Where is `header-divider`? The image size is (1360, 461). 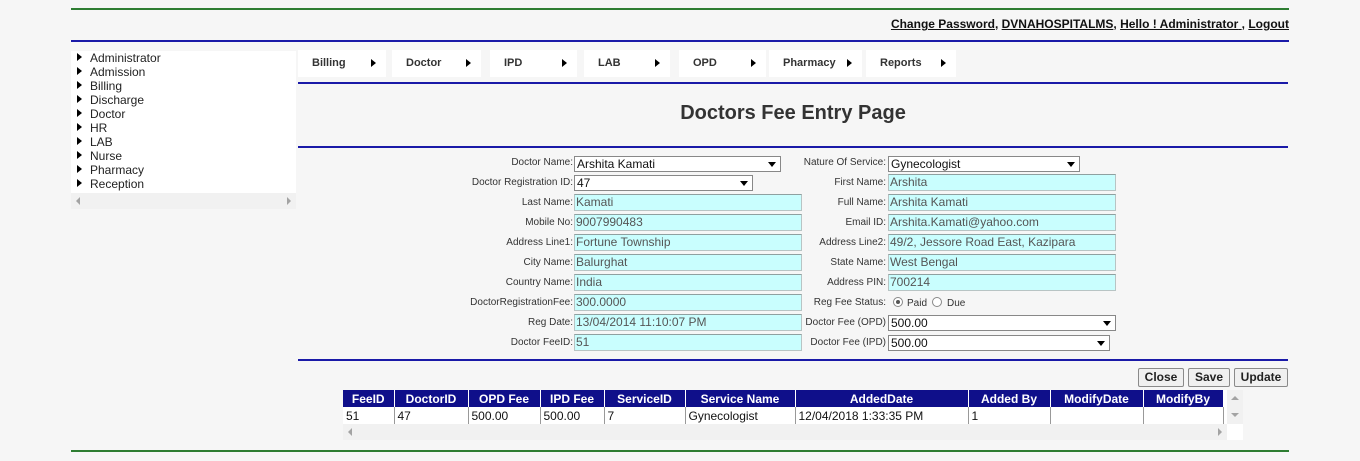 header-divider is located at coordinates (680, 41).